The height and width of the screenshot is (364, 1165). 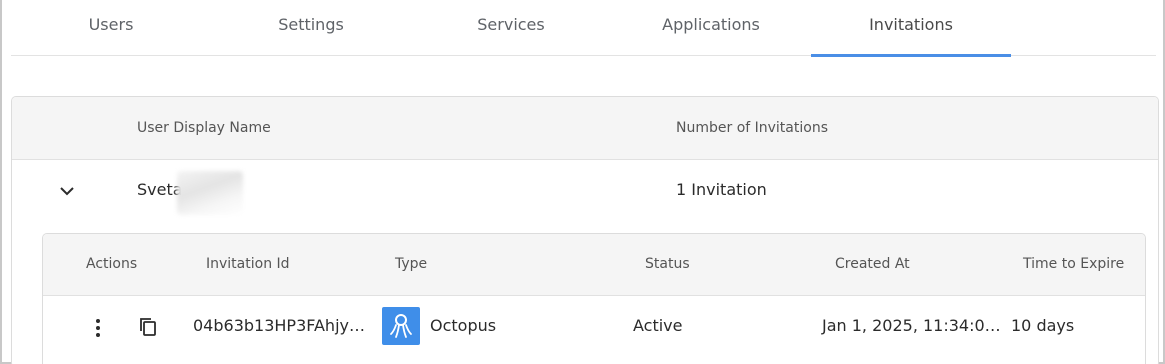 I want to click on column-header-user-display-name: User Display Name, so click(x=204, y=128).